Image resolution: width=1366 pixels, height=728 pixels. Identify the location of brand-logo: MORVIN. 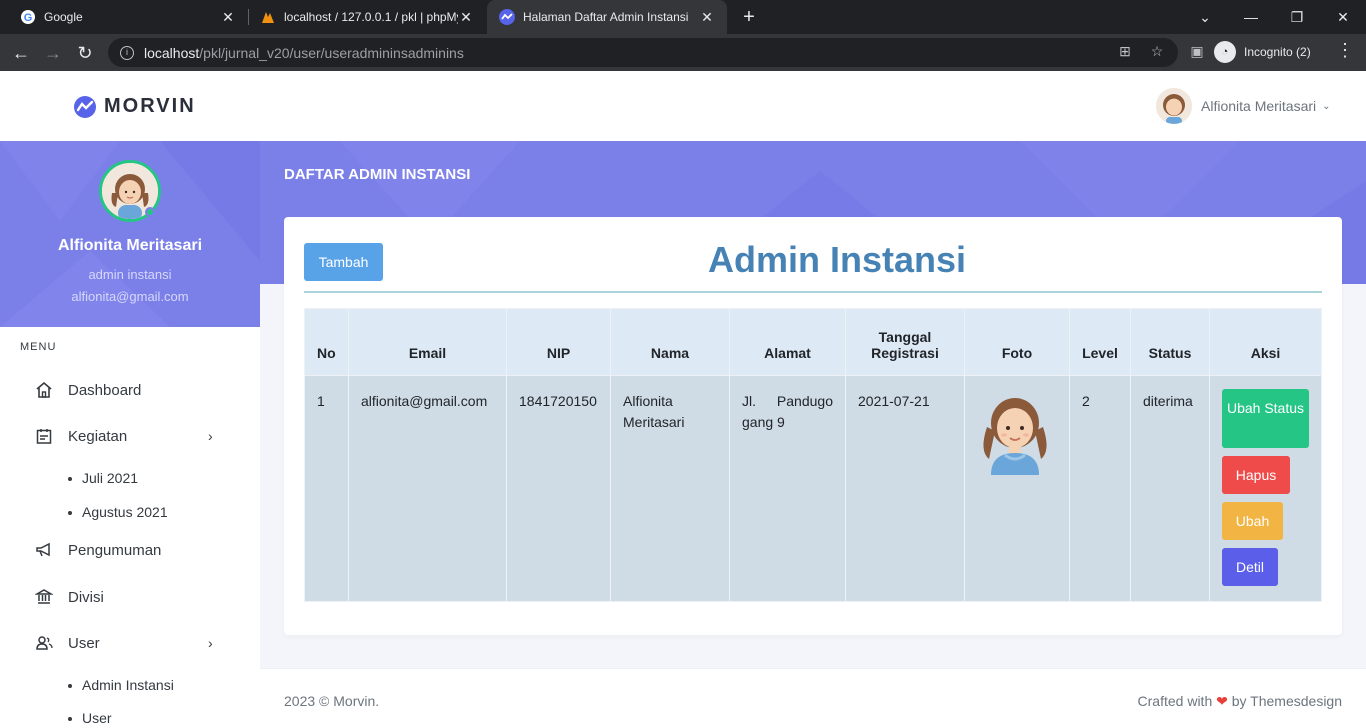
(135, 106).